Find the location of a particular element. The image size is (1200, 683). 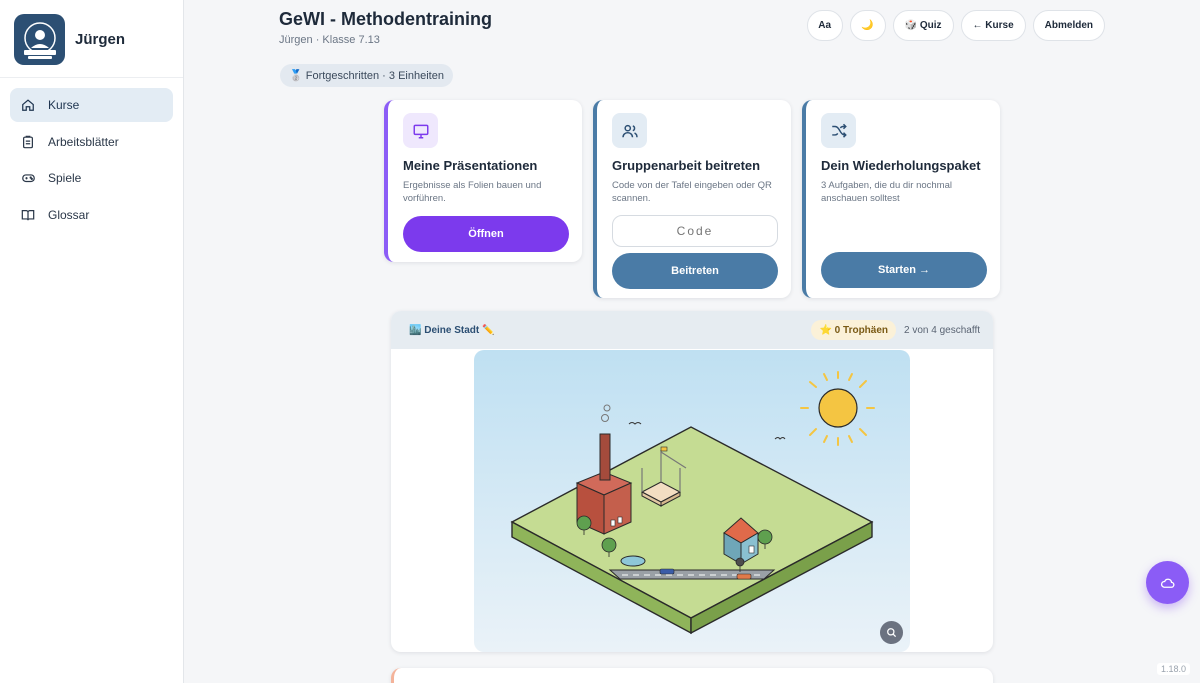

card-title: Meine Präsentationen is located at coordinates (470, 165).